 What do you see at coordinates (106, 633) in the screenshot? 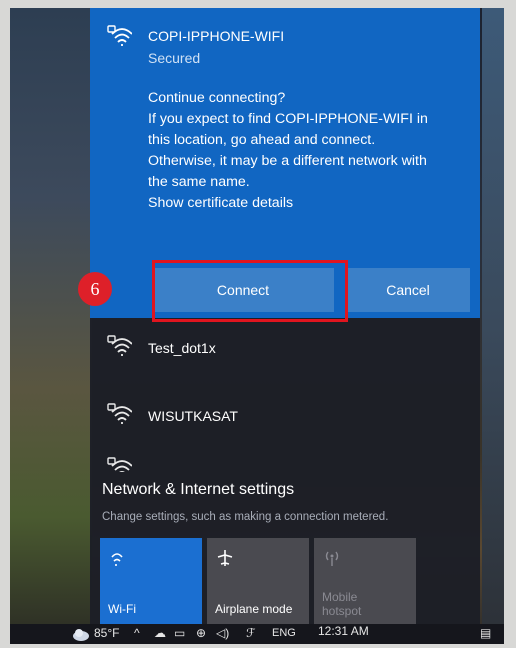
I see `weather-temperature: 85°F` at bounding box center [106, 633].